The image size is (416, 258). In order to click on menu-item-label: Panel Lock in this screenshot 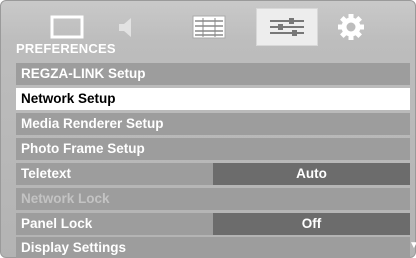, I will do `click(57, 223)`.